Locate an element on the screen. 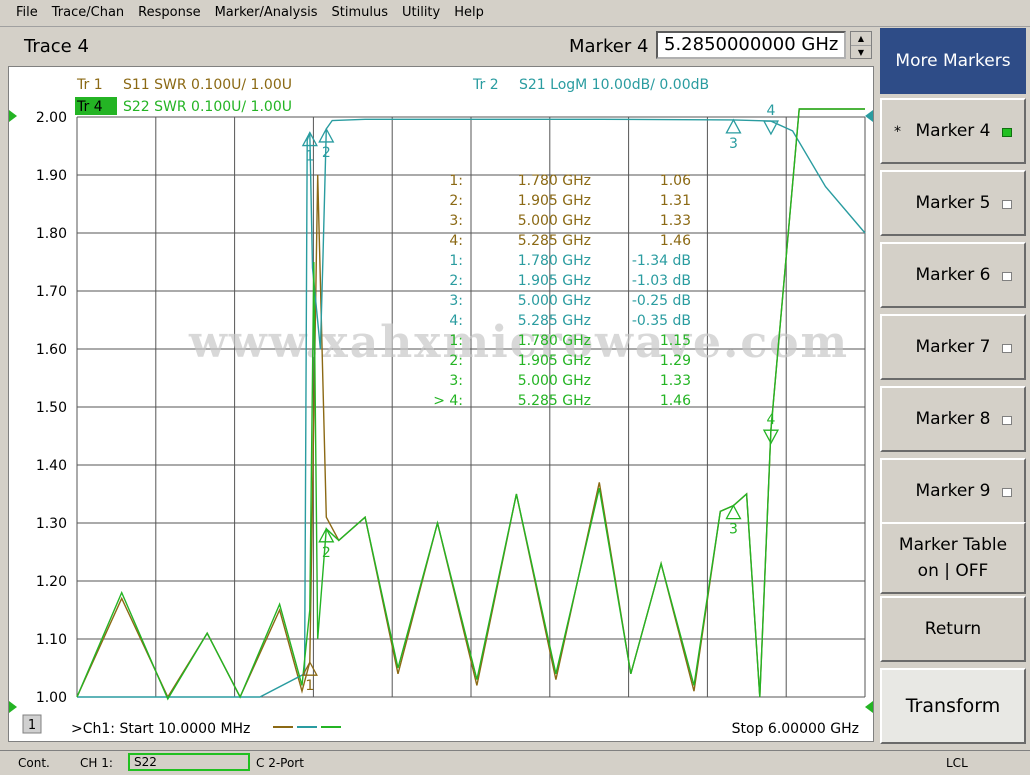 This screenshot has height=775, width=1030. y-tick-label: 1.50 is located at coordinates (51, 408).